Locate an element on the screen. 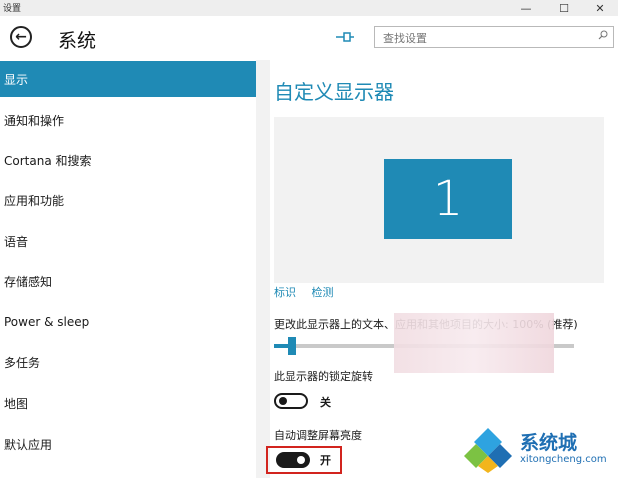  back-arrow-icon: ← is located at coordinates (21, 36).